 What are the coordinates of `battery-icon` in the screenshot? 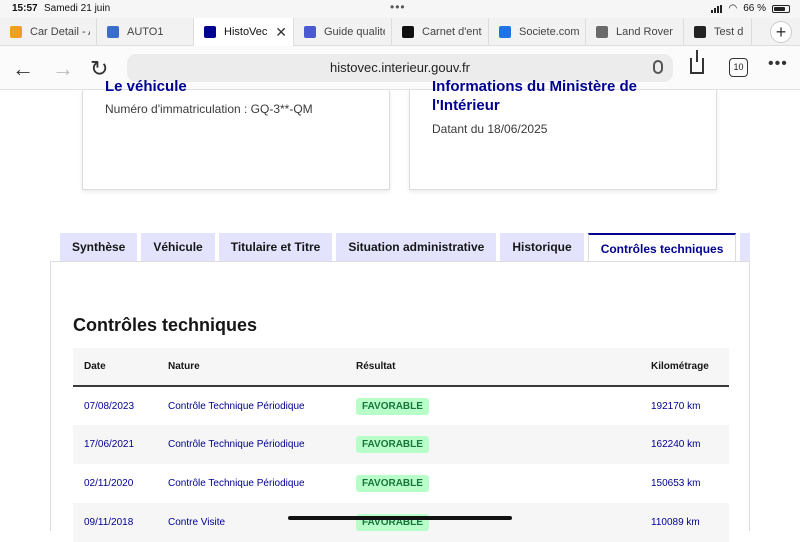 It's located at (781, 8).